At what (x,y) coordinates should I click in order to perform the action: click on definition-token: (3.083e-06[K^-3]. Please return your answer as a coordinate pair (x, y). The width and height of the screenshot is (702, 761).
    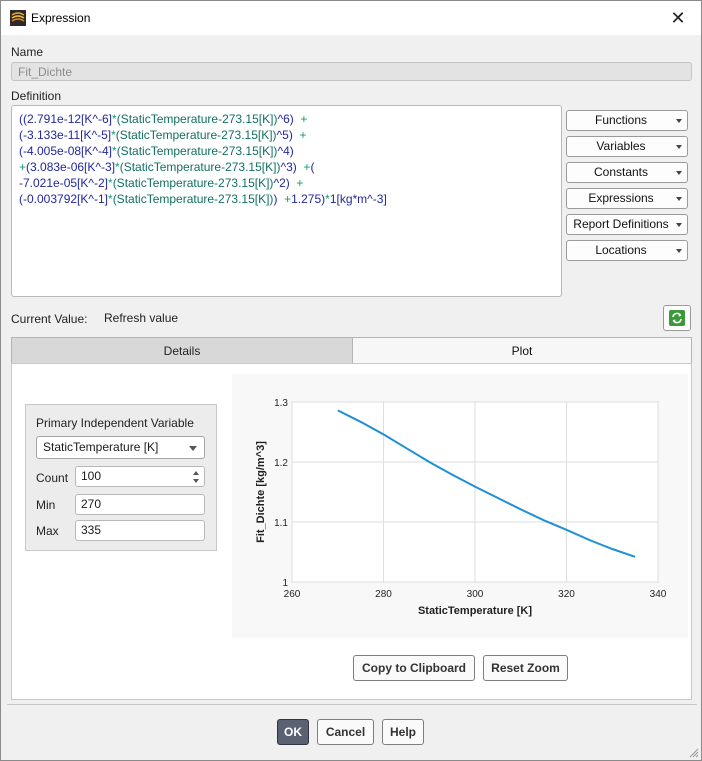
    Looking at the image, I should click on (71, 167).